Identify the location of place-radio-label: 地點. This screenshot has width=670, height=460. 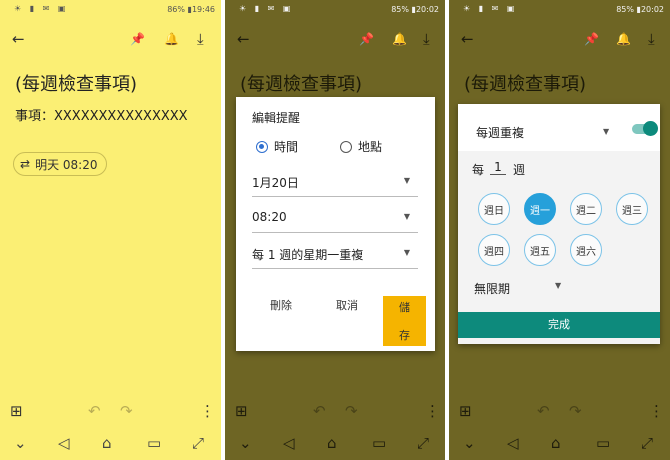
(370, 147).